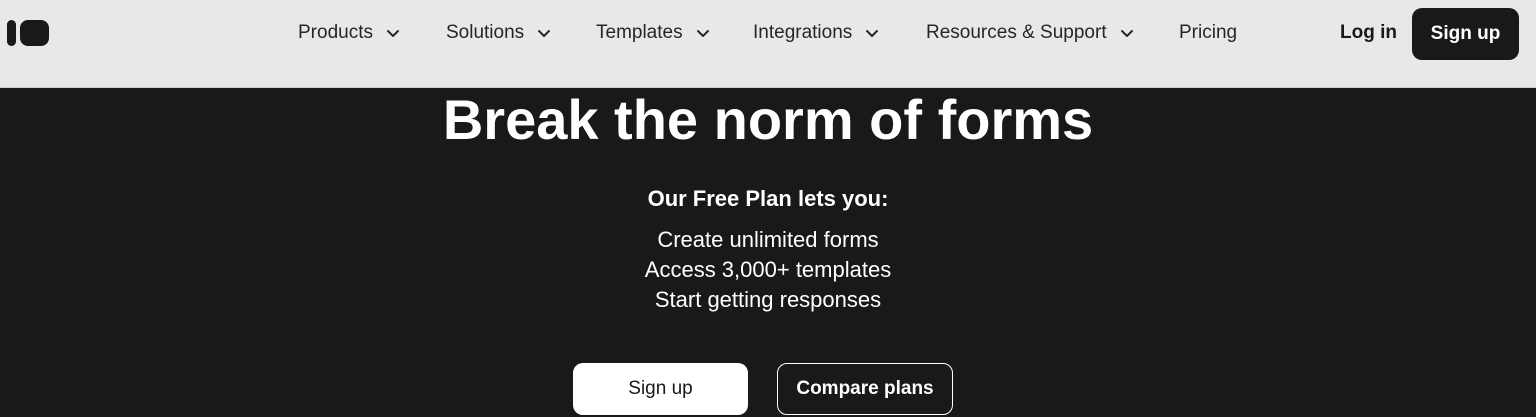 Image resolution: width=1536 pixels, height=417 pixels. What do you see at coordinates (335, 32) in the screenshot?
I see `nav-item-label: Products` at bounding box center [335, 32].